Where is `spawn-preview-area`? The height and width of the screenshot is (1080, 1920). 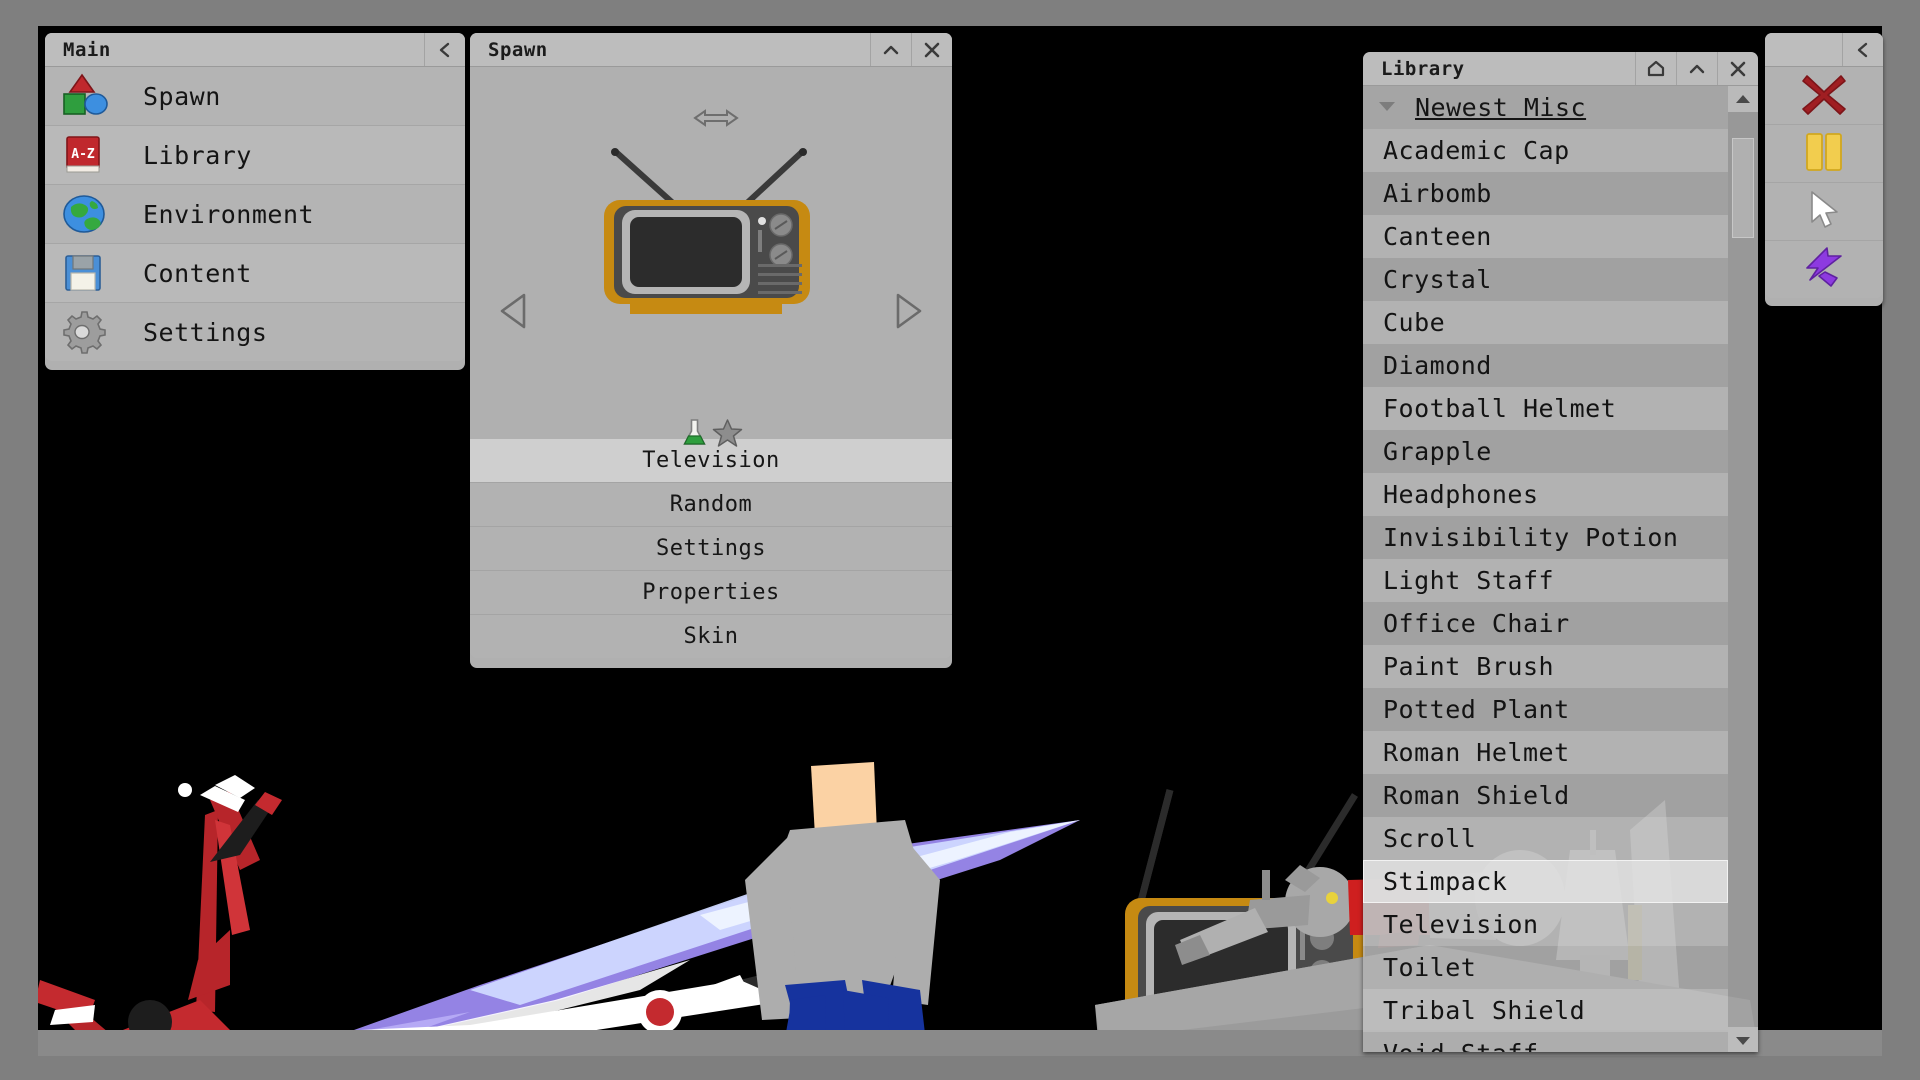
spawn-preview-area is located at coordinates (711, 257).